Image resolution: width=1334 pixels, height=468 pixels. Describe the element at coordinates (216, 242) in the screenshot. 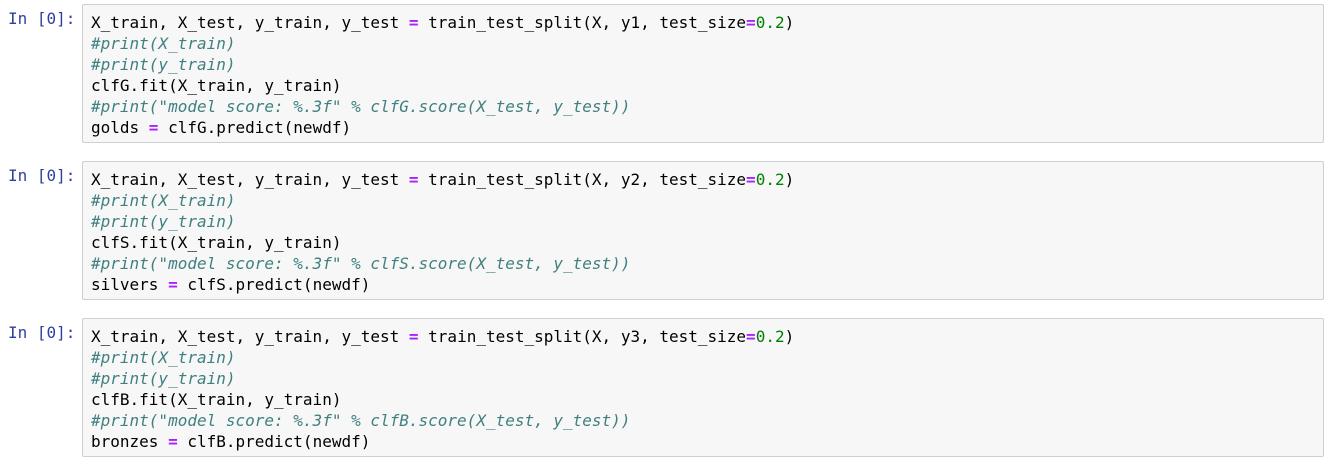

I see `code-text: clfS.fit(X_train, y_train)` at that location.